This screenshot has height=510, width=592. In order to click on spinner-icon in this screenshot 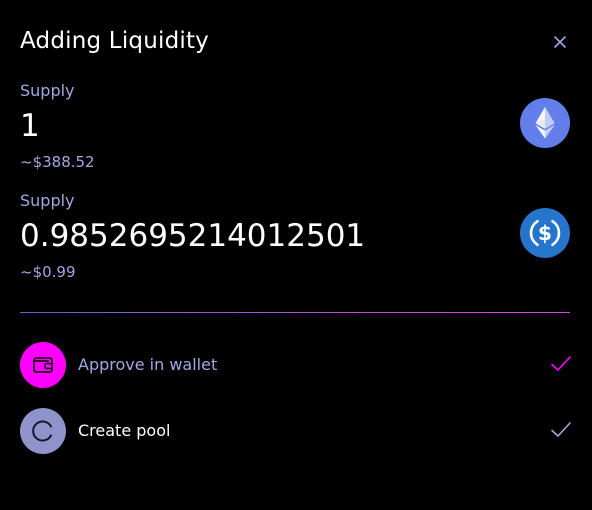, I will do `click(43, 431)`.